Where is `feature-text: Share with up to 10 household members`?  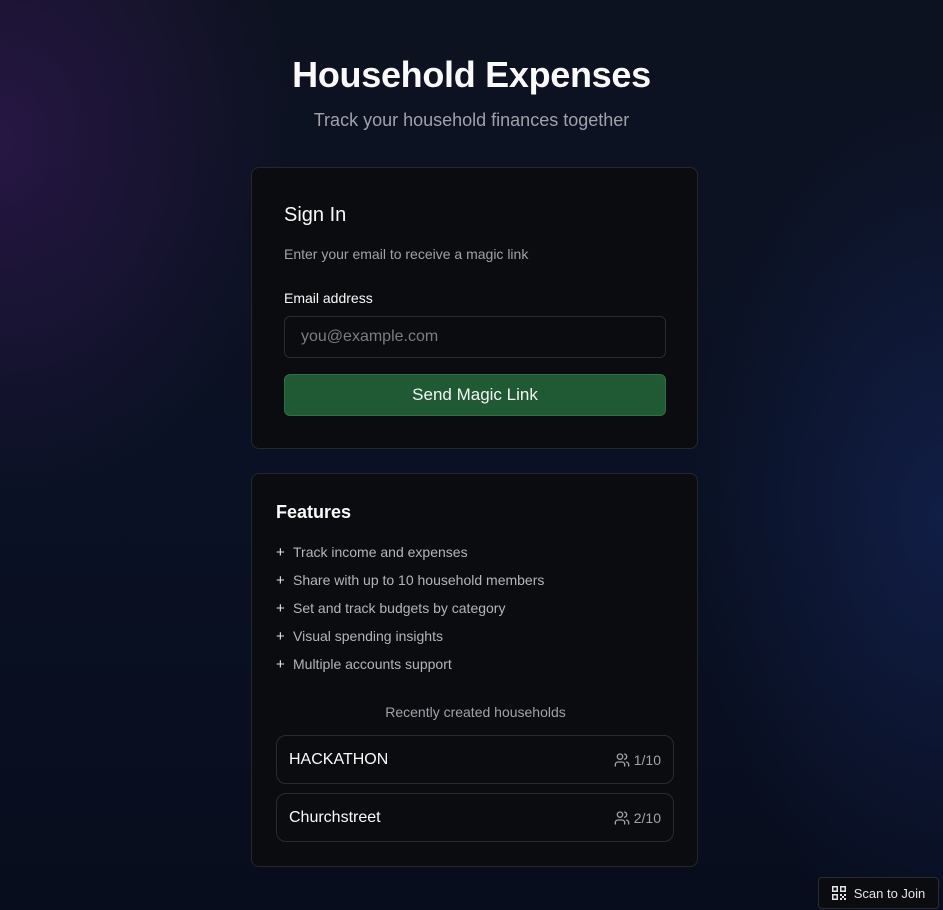
feature-text: Share with up to 10 household members is located at coordinates (419, 580).